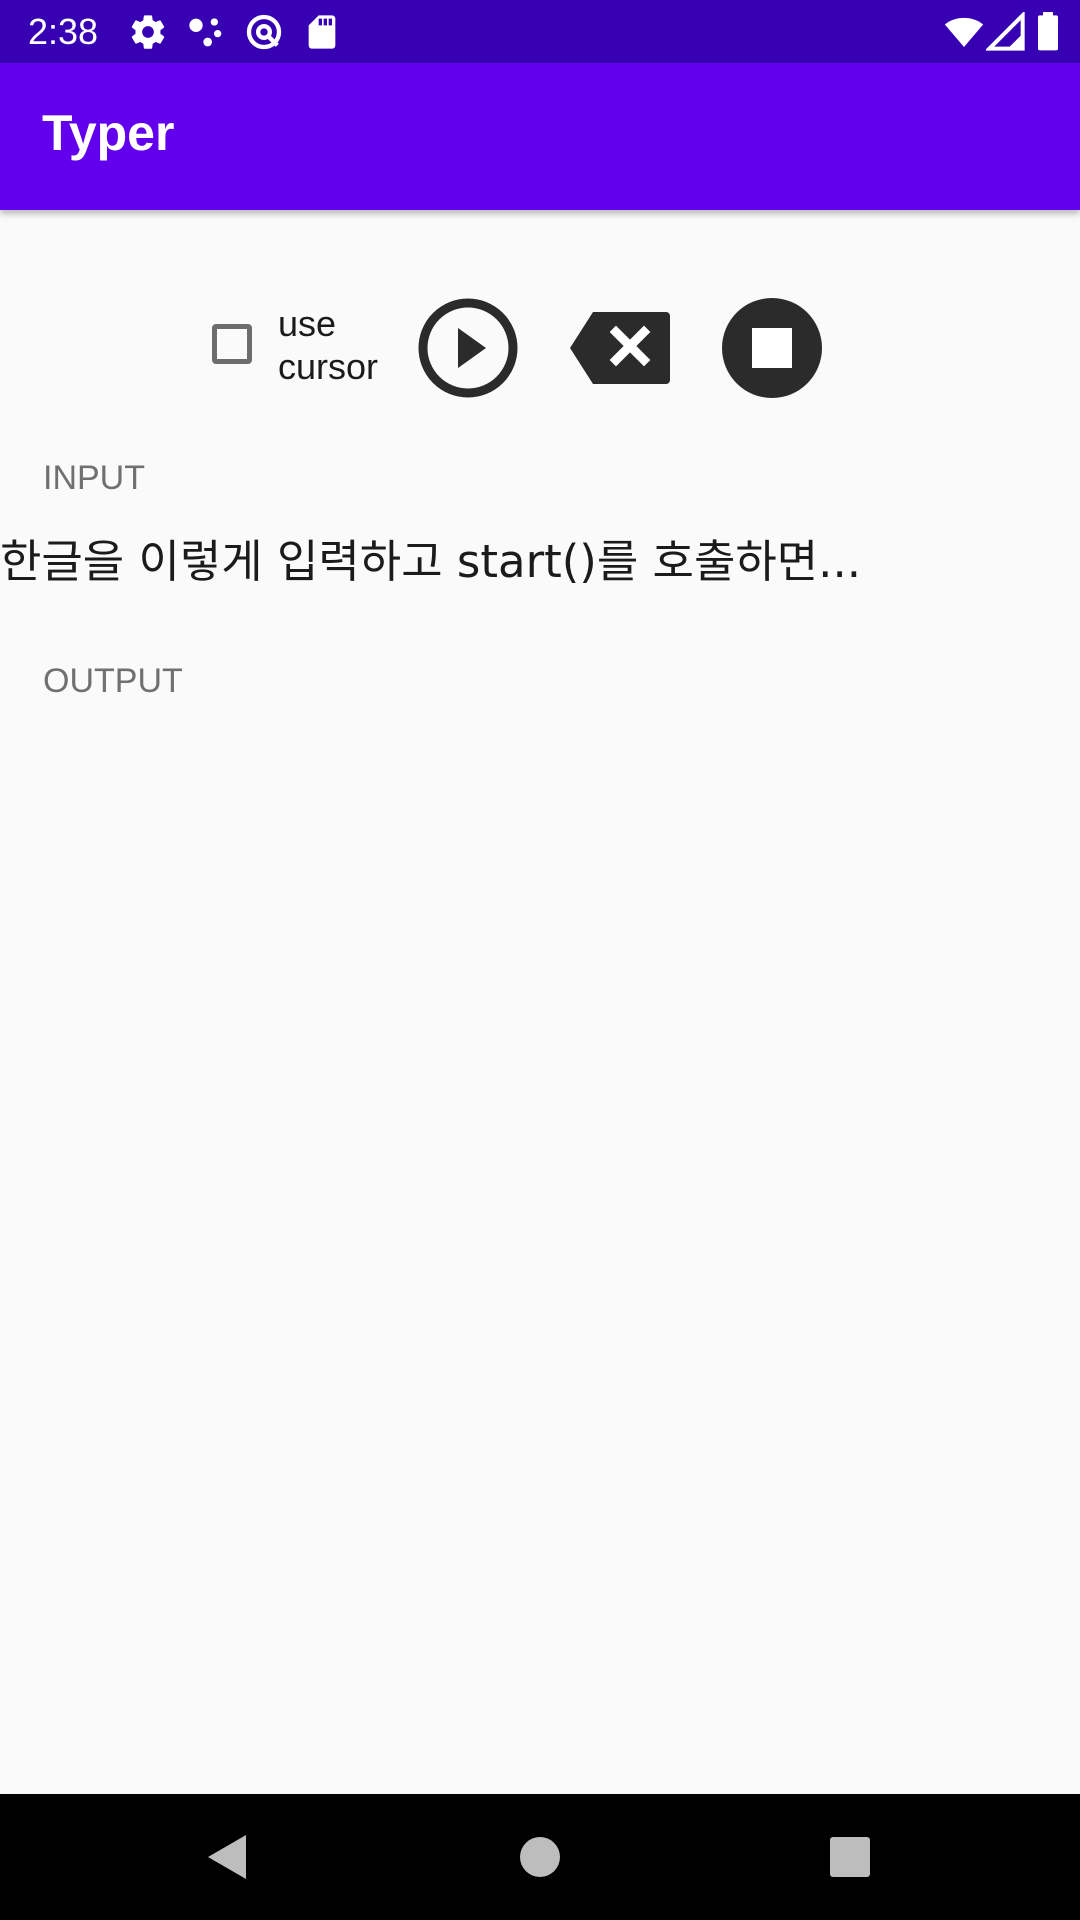 The height and width of the screenshot is (1920, 1080). Describe the element at coordinates (540, 350) in the screenshot. I see `controls-row: use cursor` at that location.